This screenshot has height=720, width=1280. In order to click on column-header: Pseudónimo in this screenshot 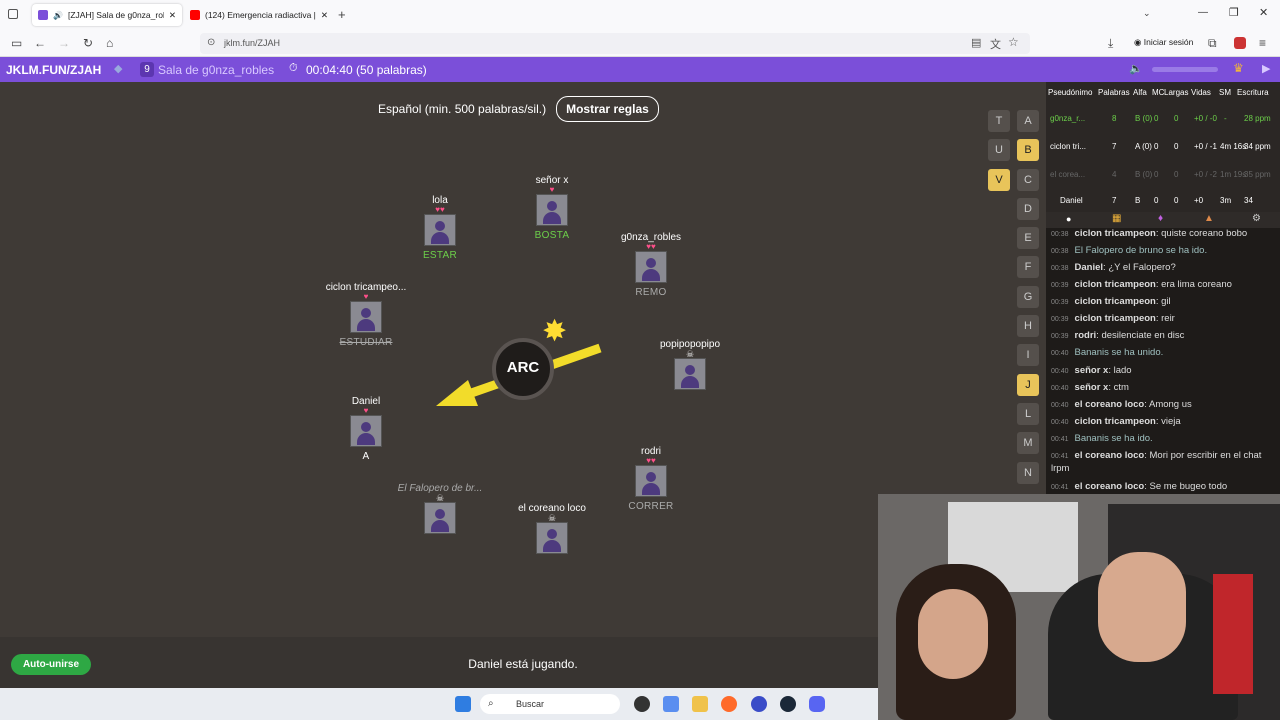, I will do `click(1070, 92)`.